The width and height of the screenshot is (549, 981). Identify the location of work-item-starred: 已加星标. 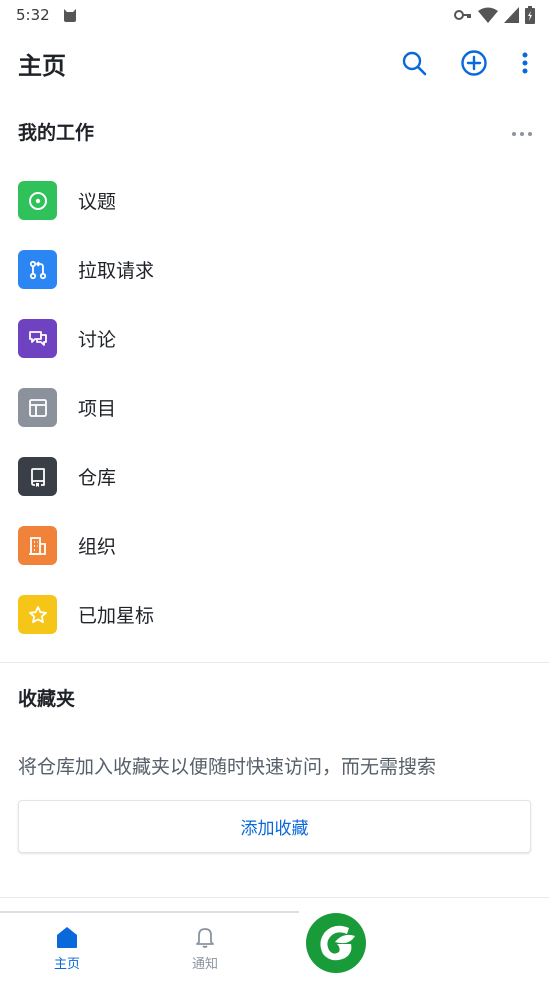
(274, 614).